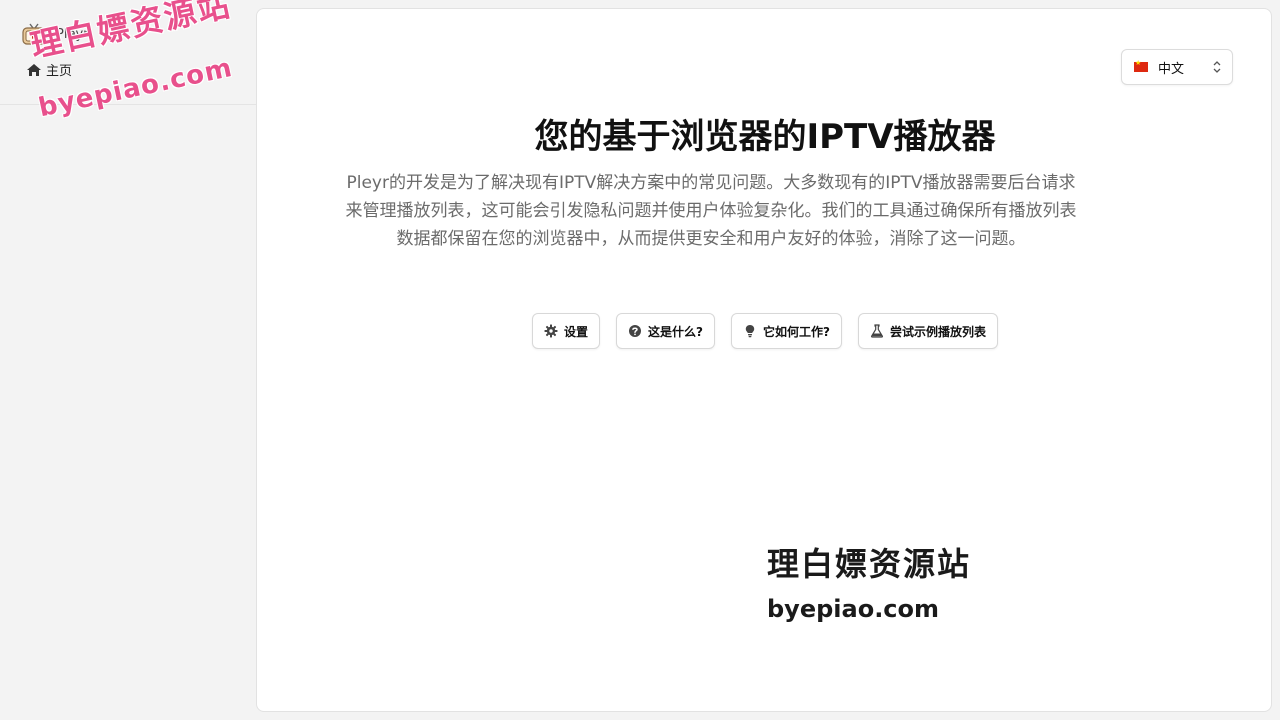 This screenshot has width=1280, height=720. What do you see at coordinates (34, 69) in the screenshot?
I see `home-icon` at bounding box center [34, 69].